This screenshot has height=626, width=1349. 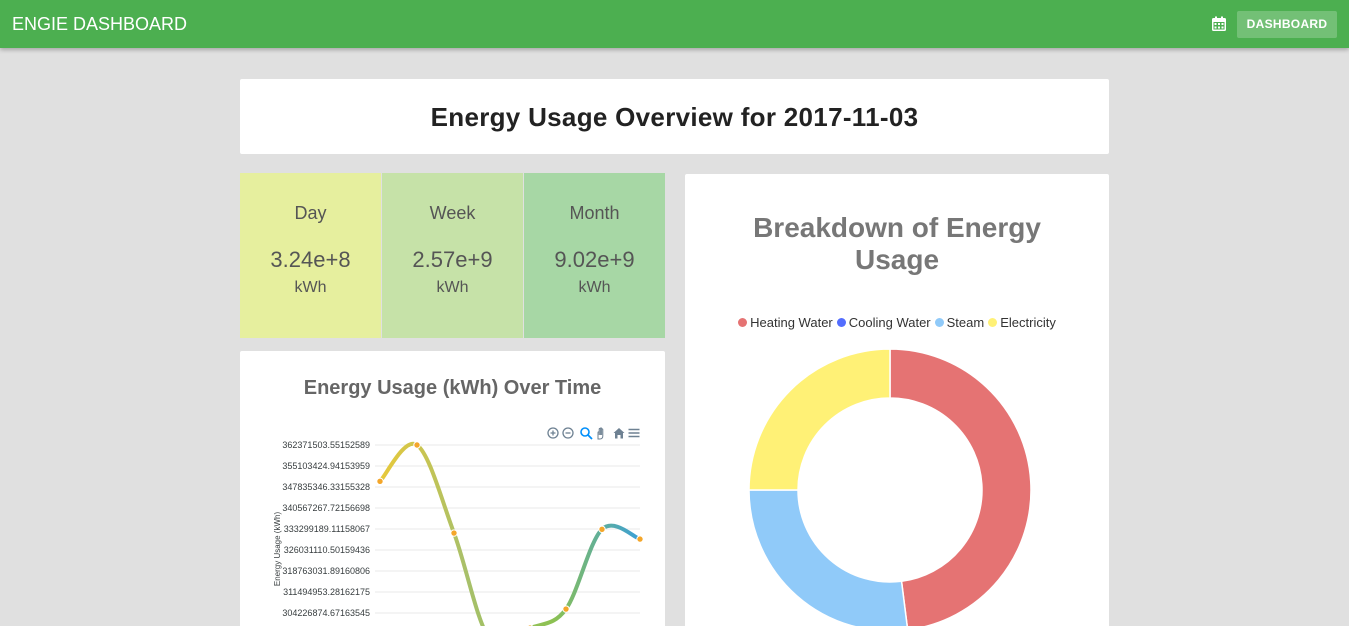 I want to click on donut-chart, so click(x=890, y=487).